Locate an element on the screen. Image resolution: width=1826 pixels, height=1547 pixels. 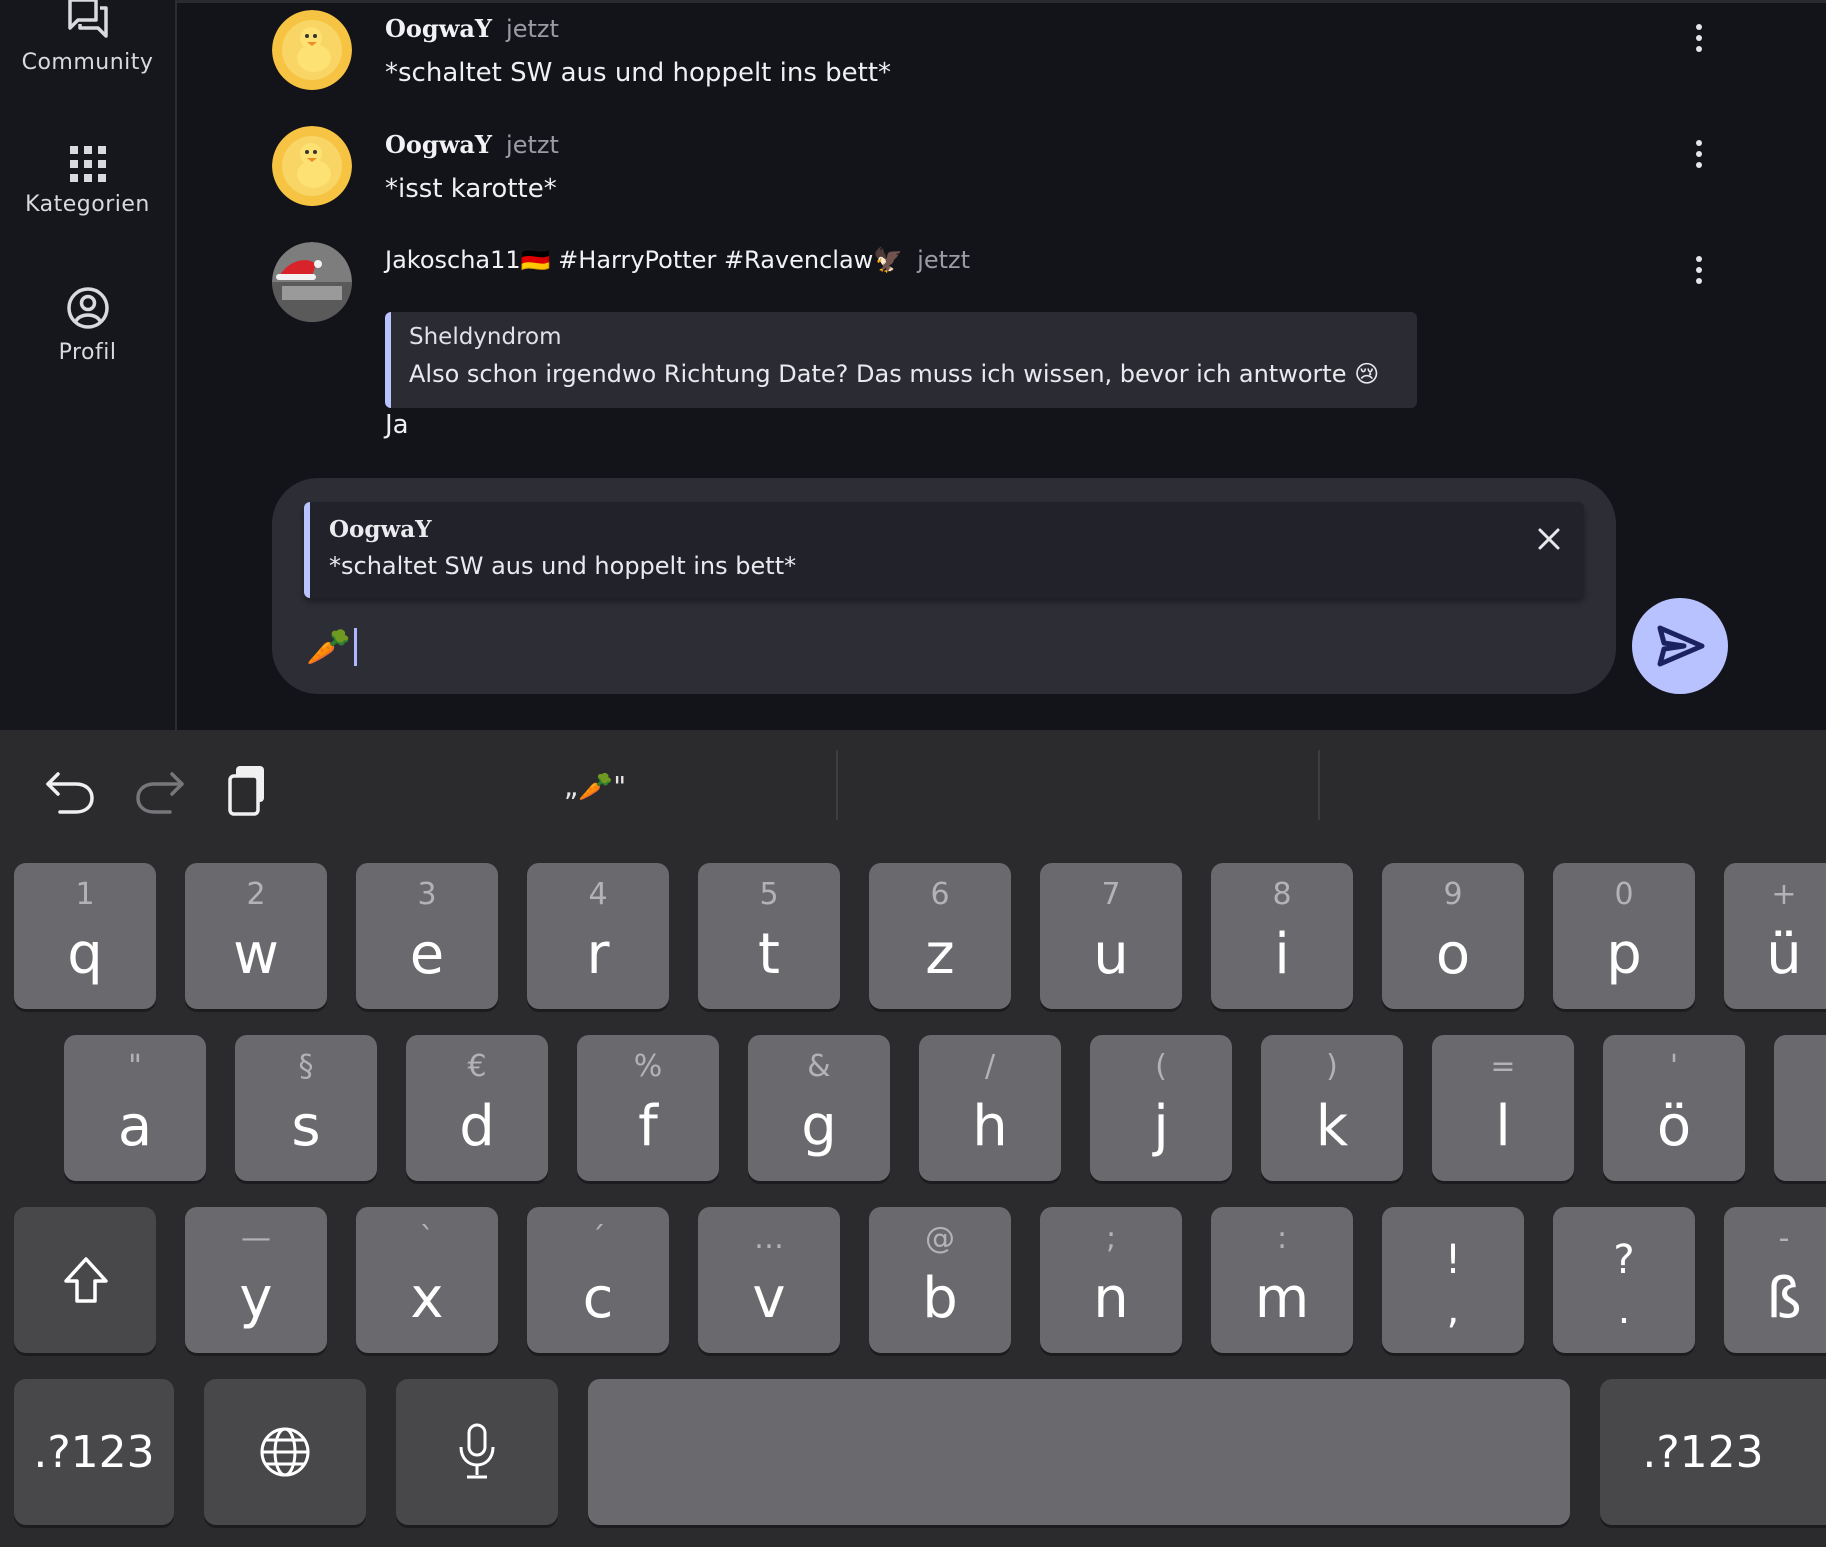
key-r: 4r is located at coordinates (598, 936).